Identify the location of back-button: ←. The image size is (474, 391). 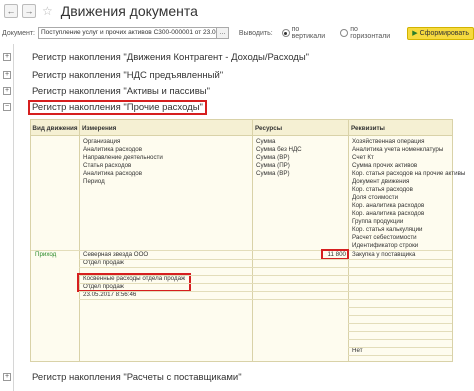
(11, 11).